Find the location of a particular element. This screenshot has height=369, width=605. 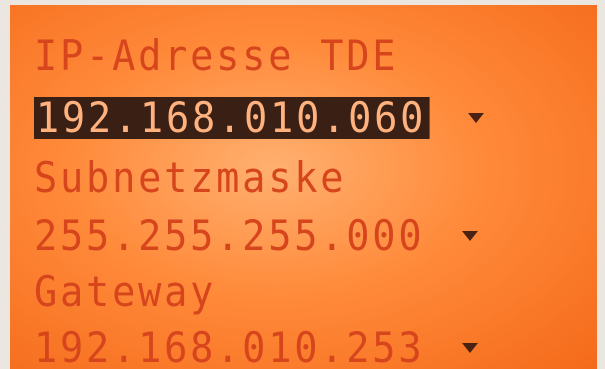

ip-address-label-row: IP-Adresse TDE is located at coordinates (232, 56).